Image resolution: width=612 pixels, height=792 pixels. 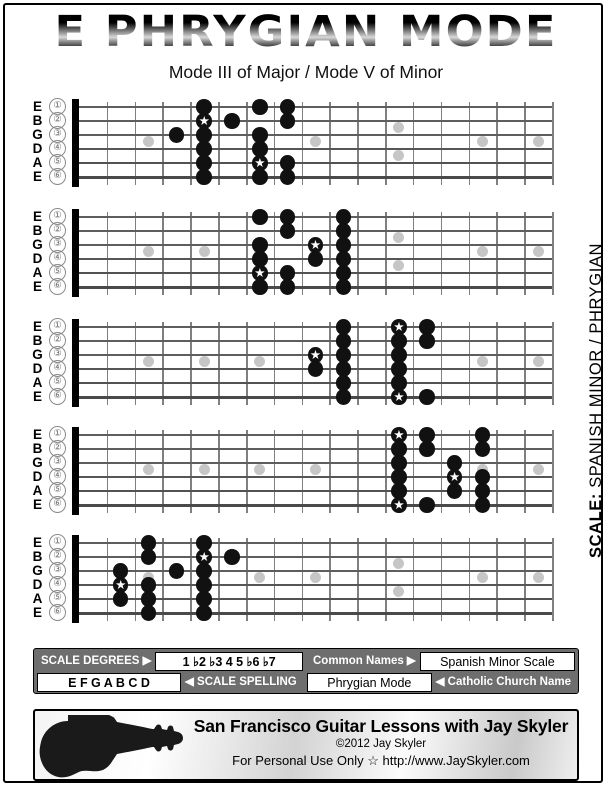 I want to click on string-note-name: A, so click(x=37, y=598).